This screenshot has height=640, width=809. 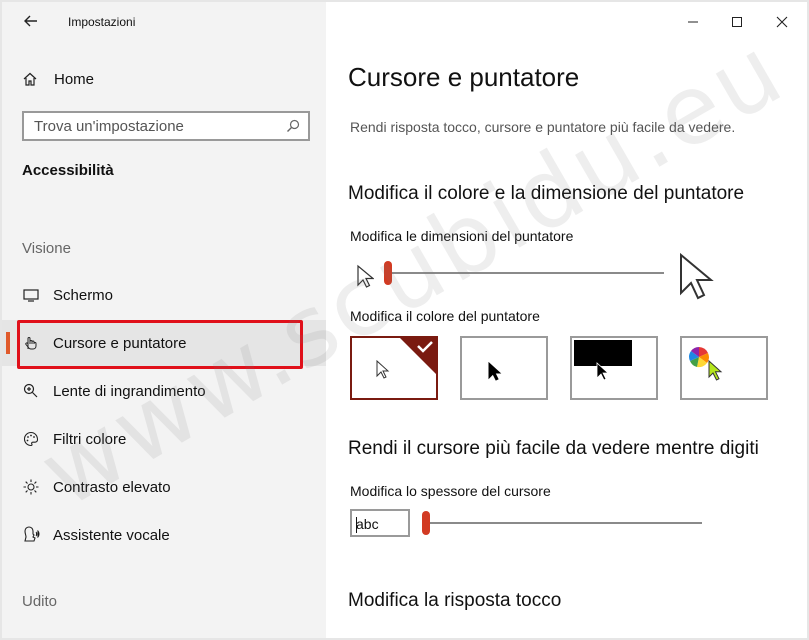 I want to click on home-icon, so click(x=30, y=79).